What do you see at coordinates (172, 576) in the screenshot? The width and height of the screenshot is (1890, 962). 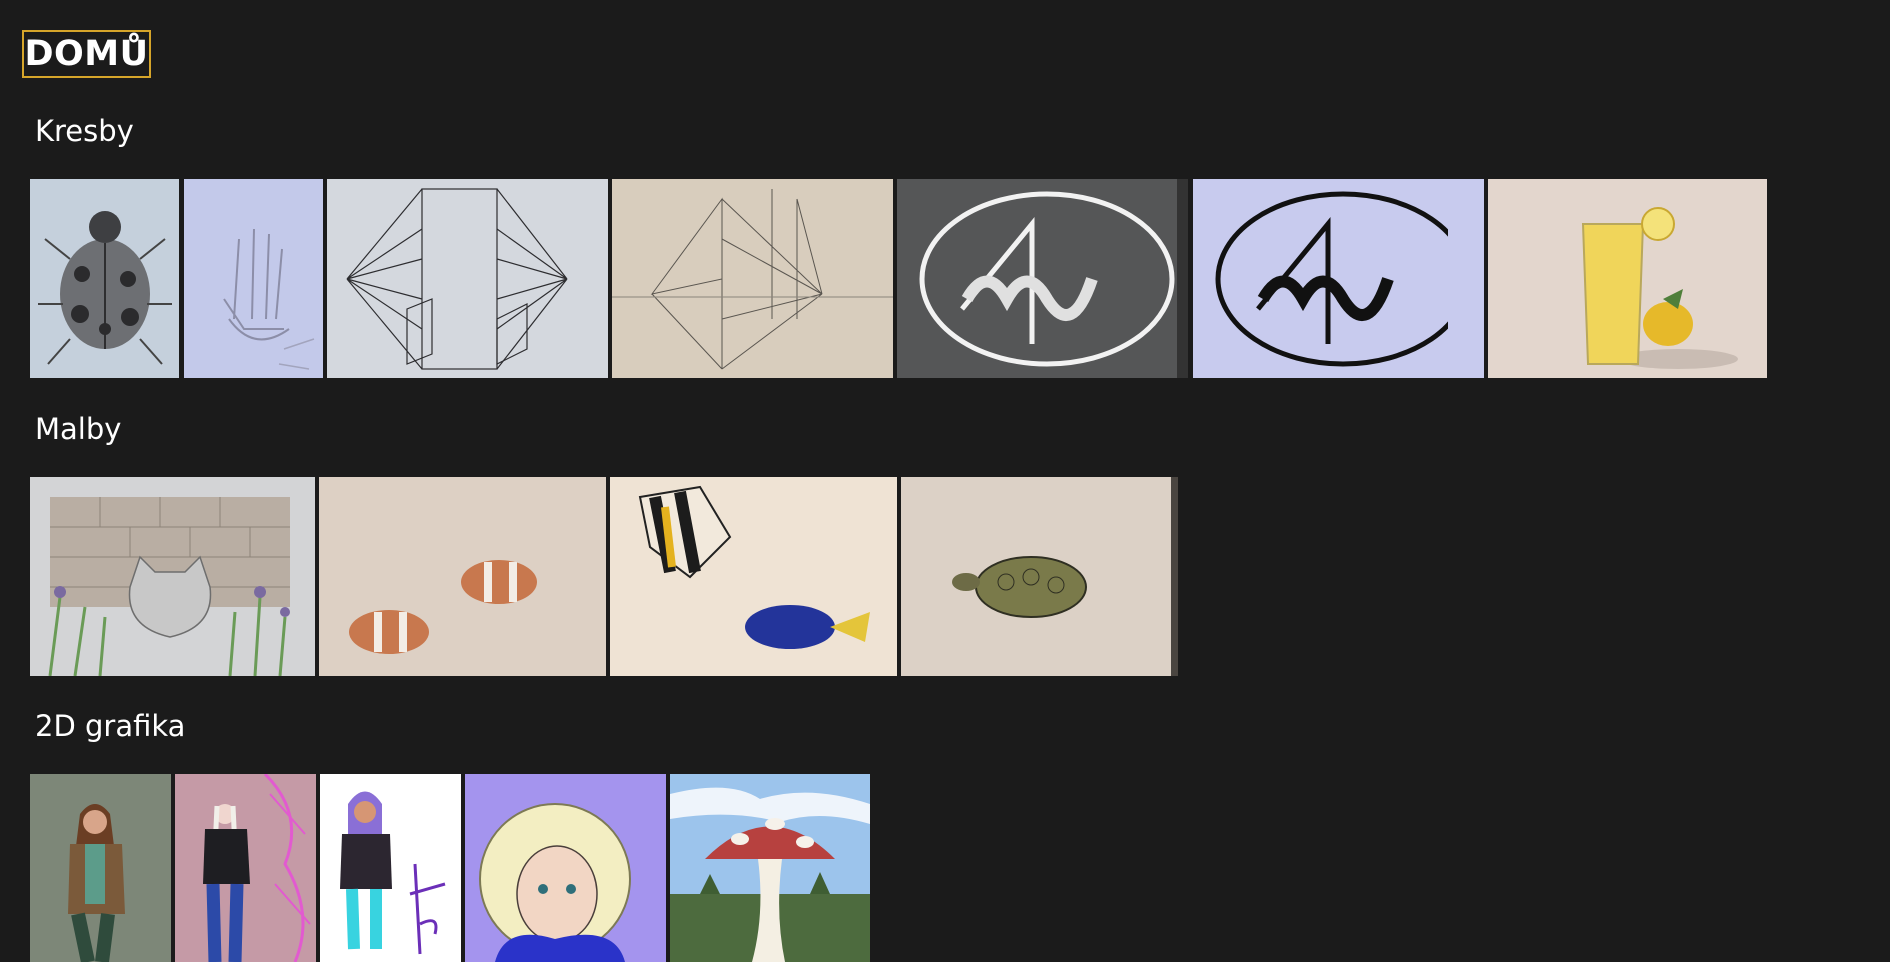 I see `gallery-image-cat-painting` at bounding box center [172, 576].